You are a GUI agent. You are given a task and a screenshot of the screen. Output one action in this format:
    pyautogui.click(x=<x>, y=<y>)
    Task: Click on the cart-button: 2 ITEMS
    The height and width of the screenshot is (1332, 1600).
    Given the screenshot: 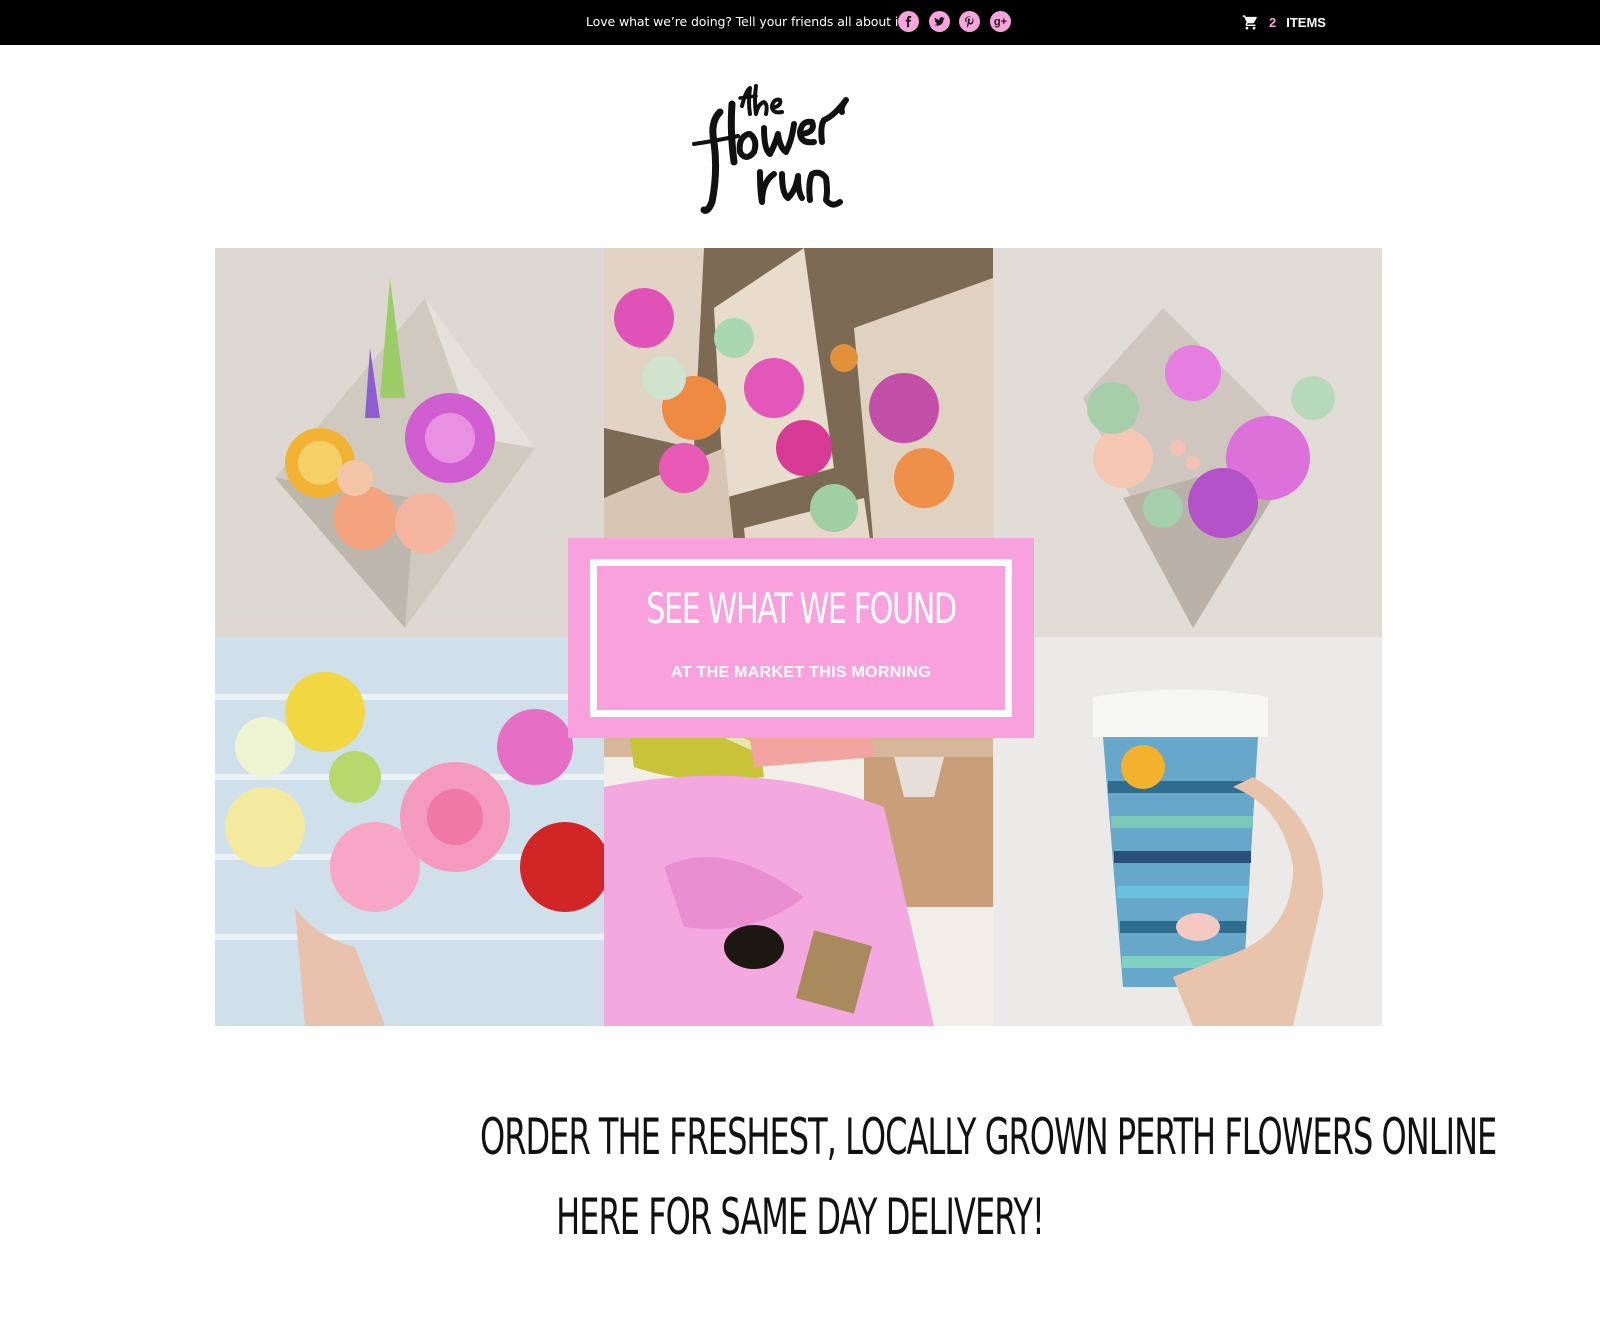 What is the action you would take?
    pyautogui.click(x=1284, y=22)
    